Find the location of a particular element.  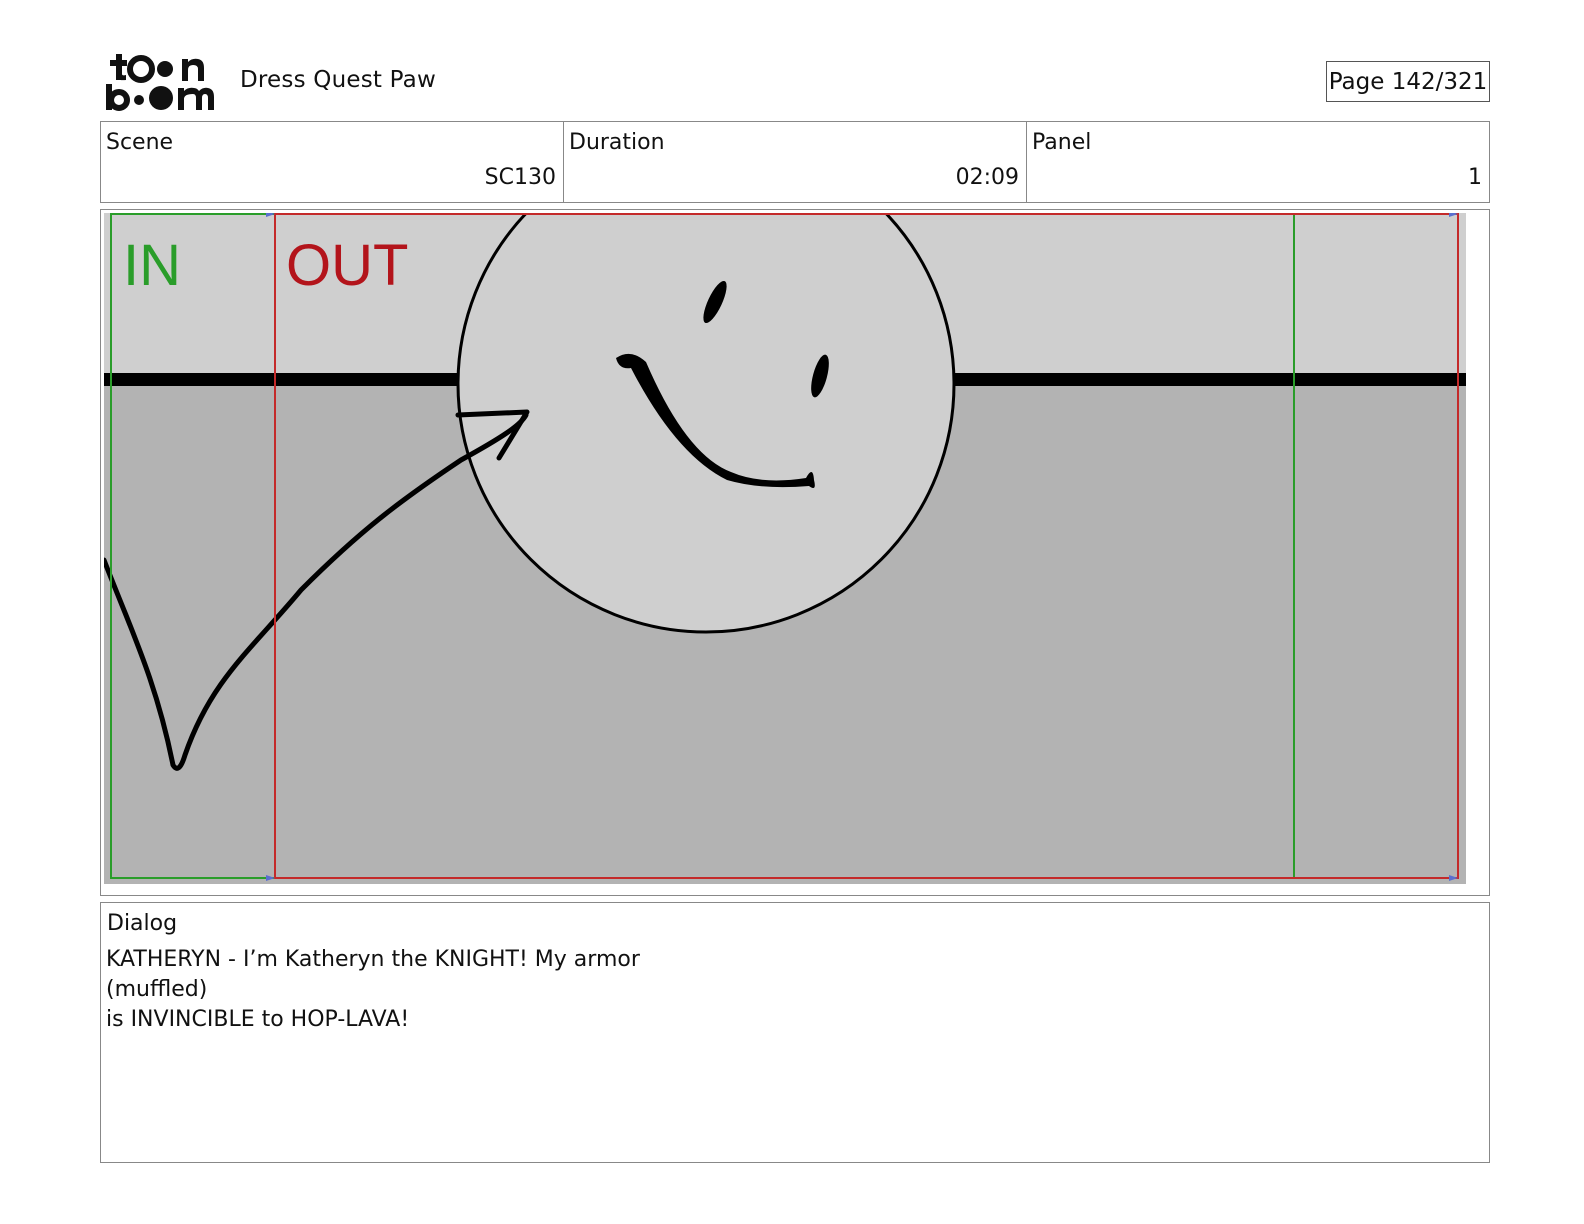

duration-value: 02:09 is located at coordinates (987, 177).